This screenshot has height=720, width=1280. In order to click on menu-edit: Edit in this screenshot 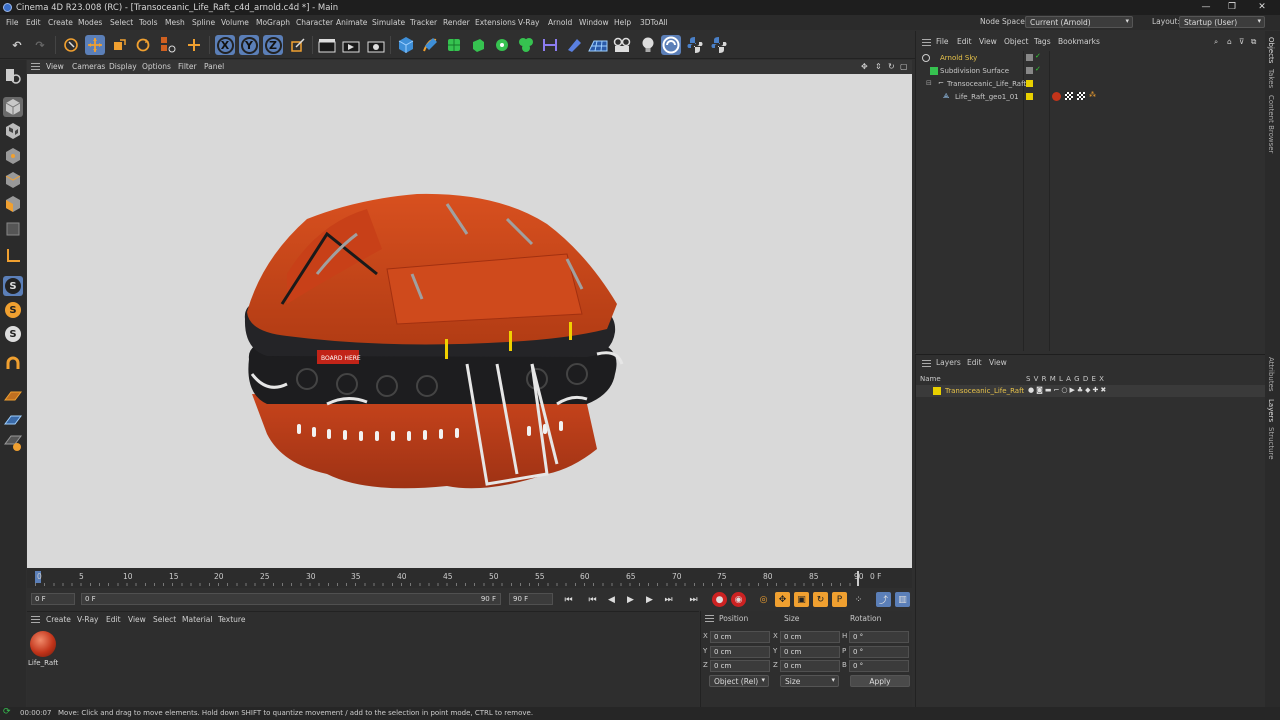, I will do `click(33, 22)`.